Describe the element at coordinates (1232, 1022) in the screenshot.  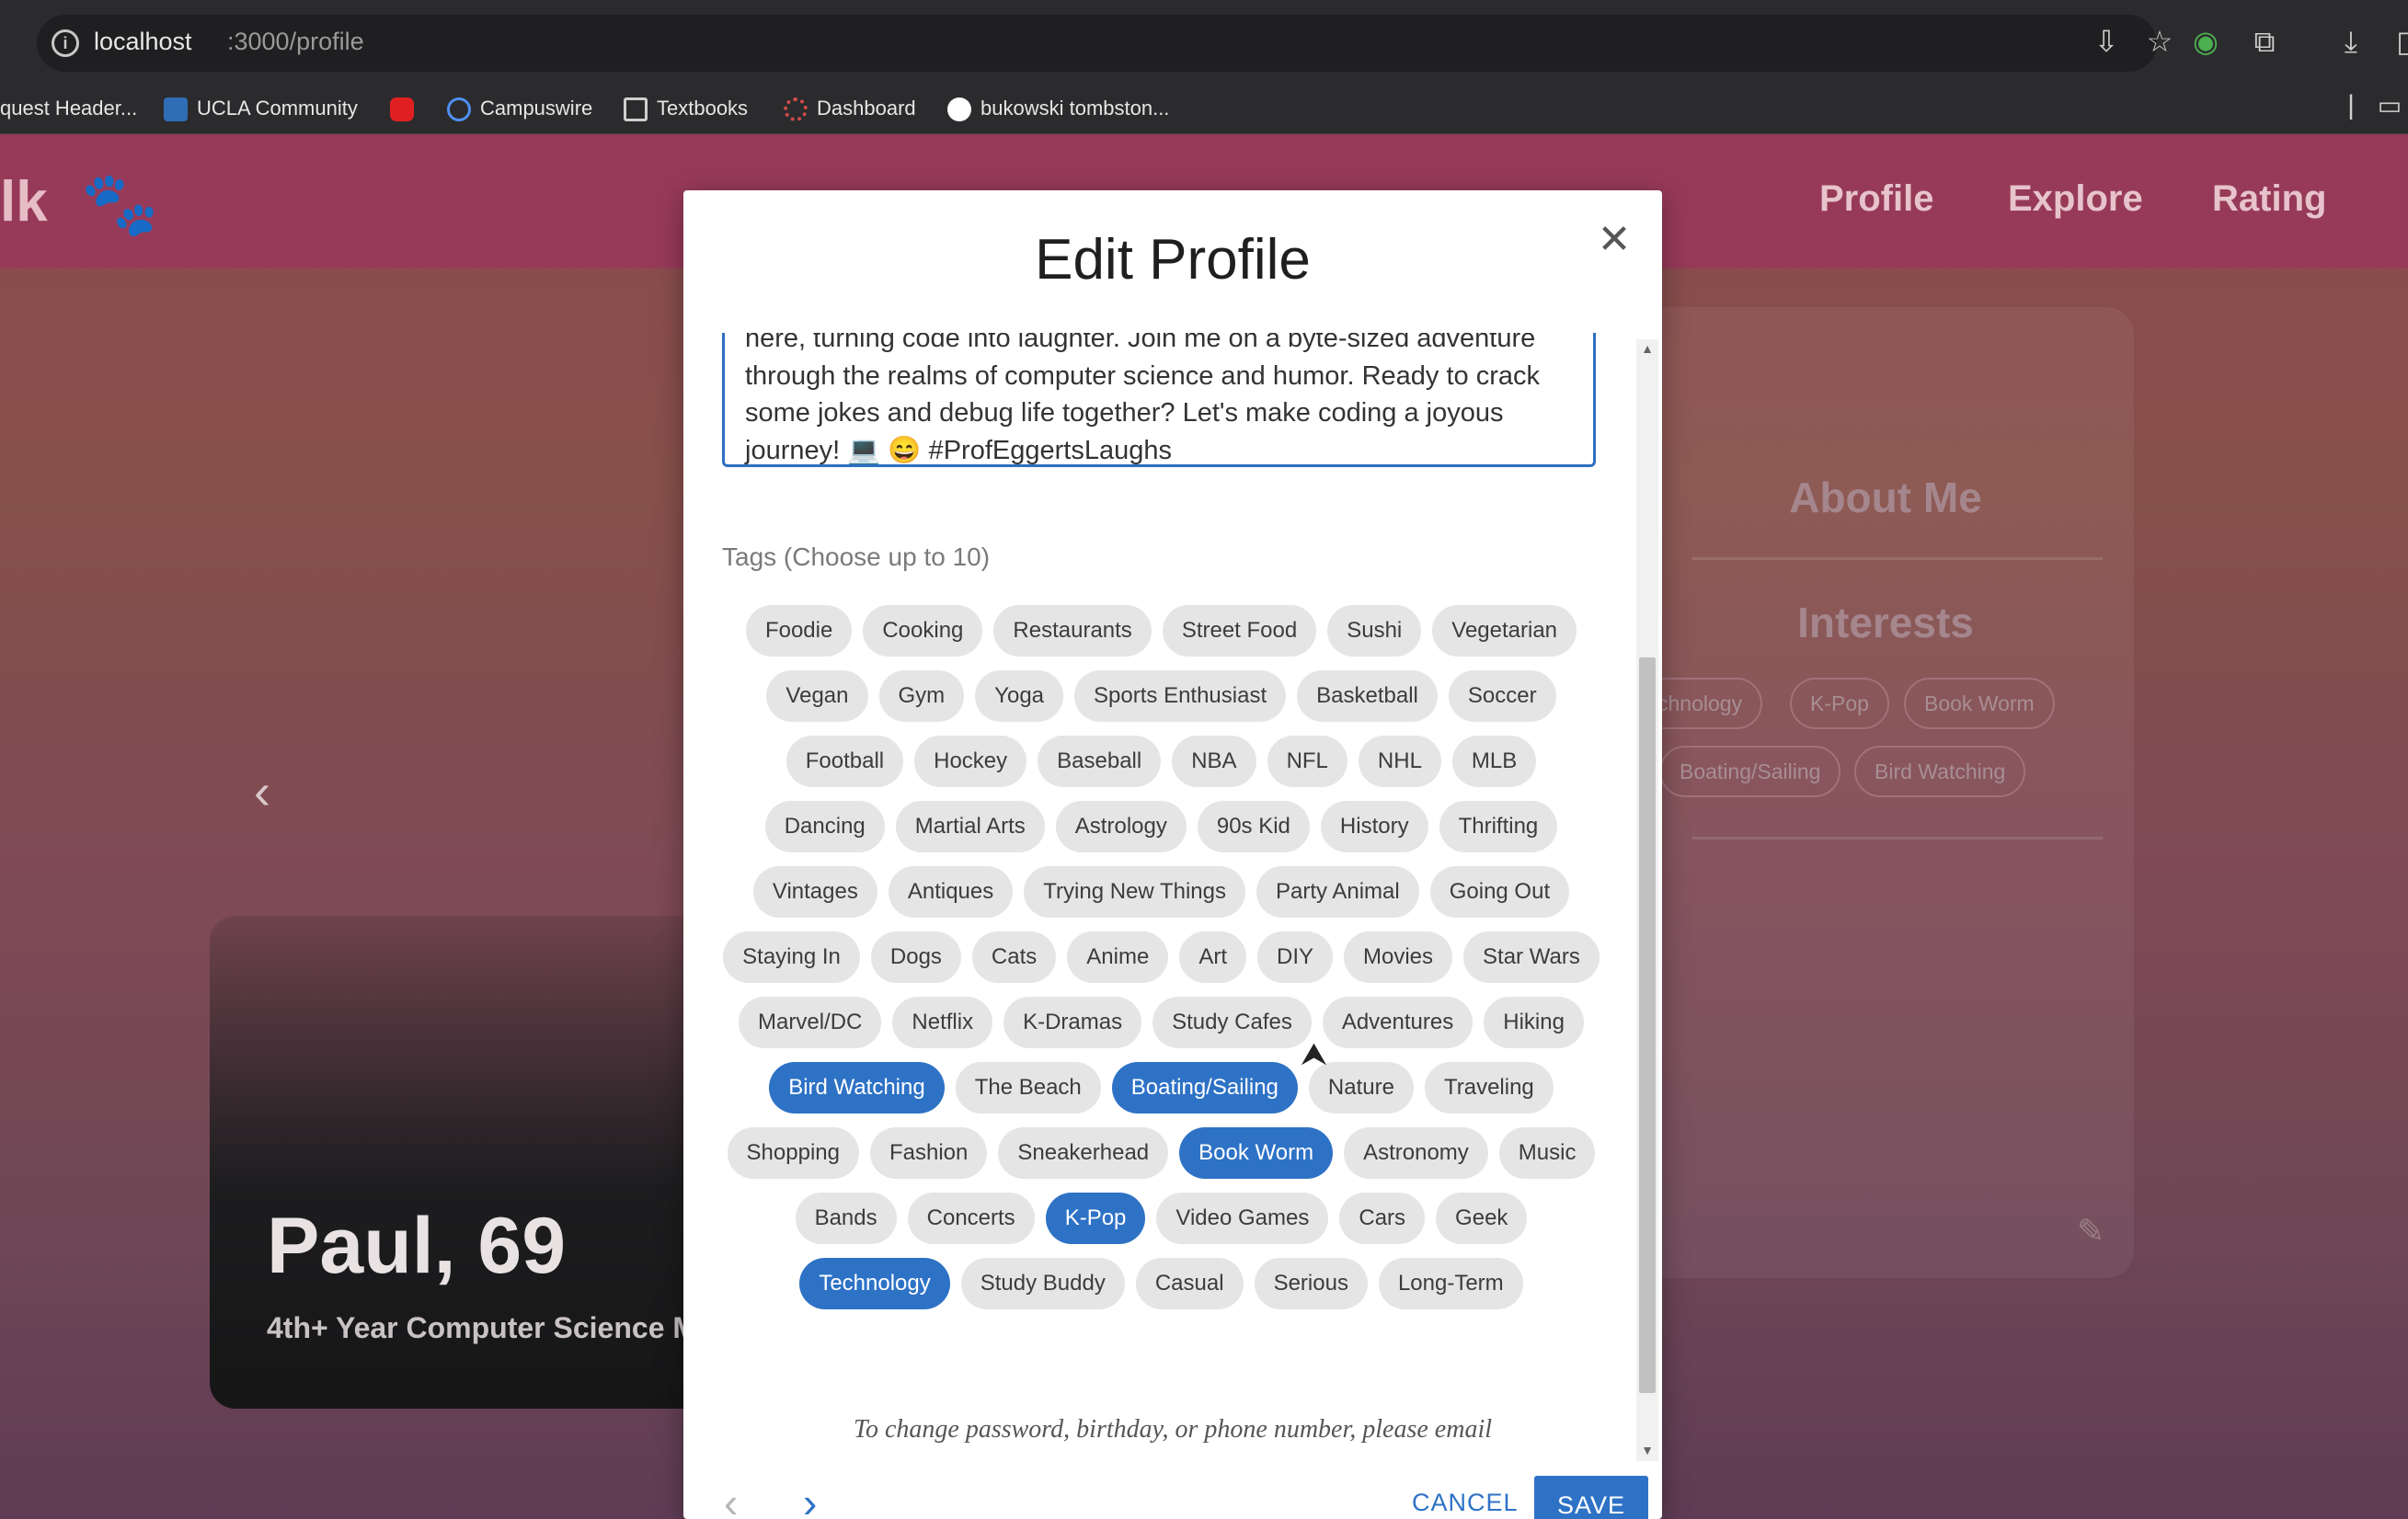
I see `tag-chip: Study Cafes` at that location.